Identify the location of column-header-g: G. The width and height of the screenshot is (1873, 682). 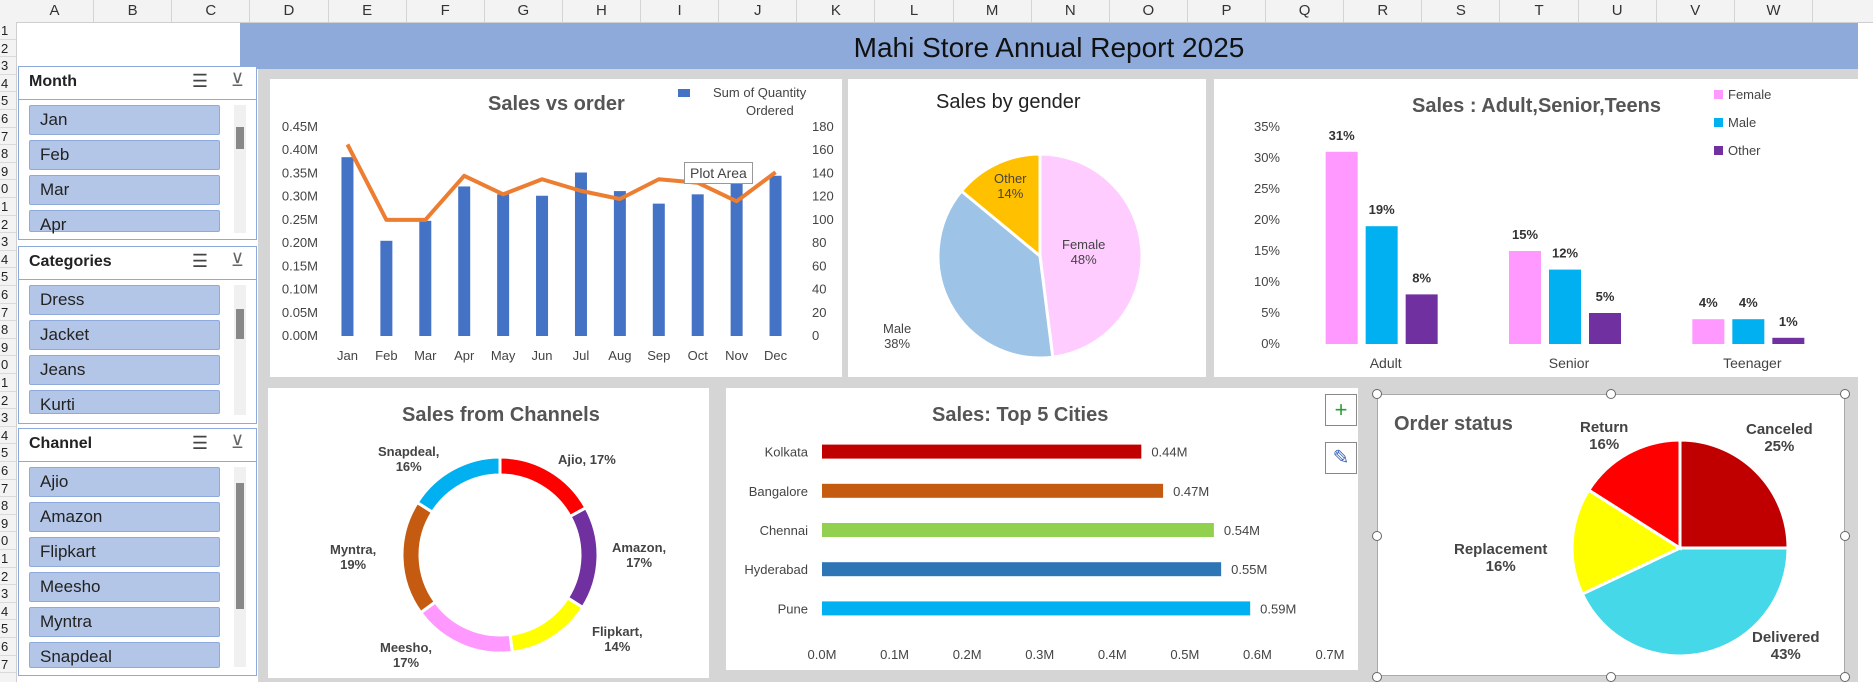
(524, 11).